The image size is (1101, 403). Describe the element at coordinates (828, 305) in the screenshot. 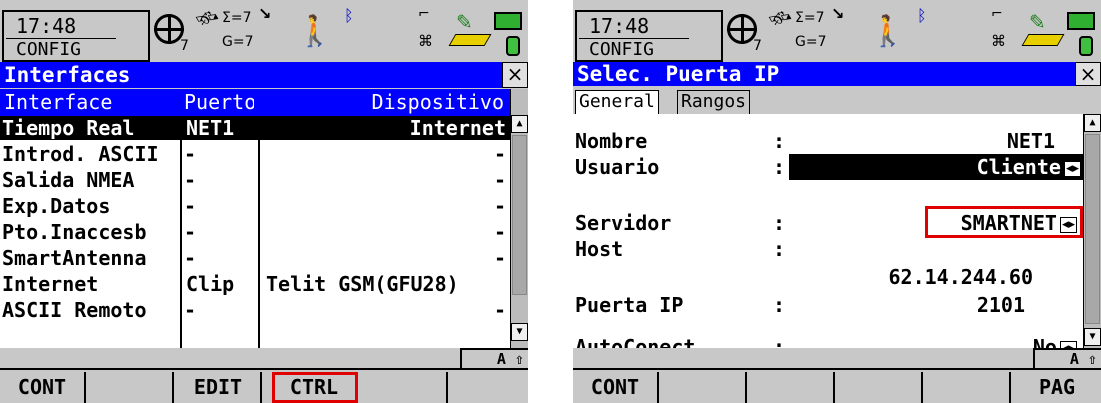

I see `field-puerta-ip: Puerta IP : 2101` at that location.